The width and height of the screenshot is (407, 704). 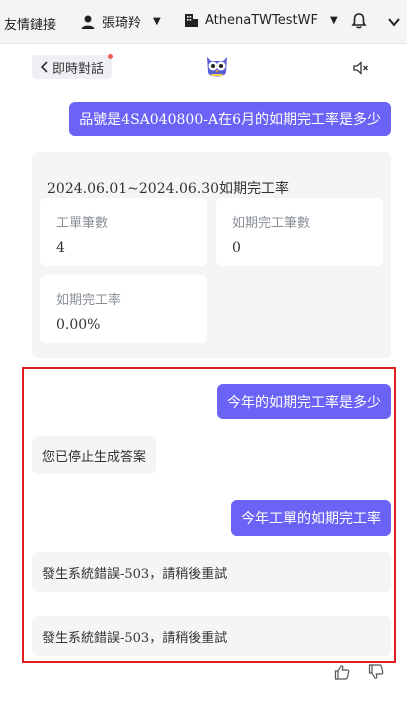 What do you see at coordinates (361, 68) in the screenshot?
I see `speaker-mute-icon` at bounding box center [361, 68].